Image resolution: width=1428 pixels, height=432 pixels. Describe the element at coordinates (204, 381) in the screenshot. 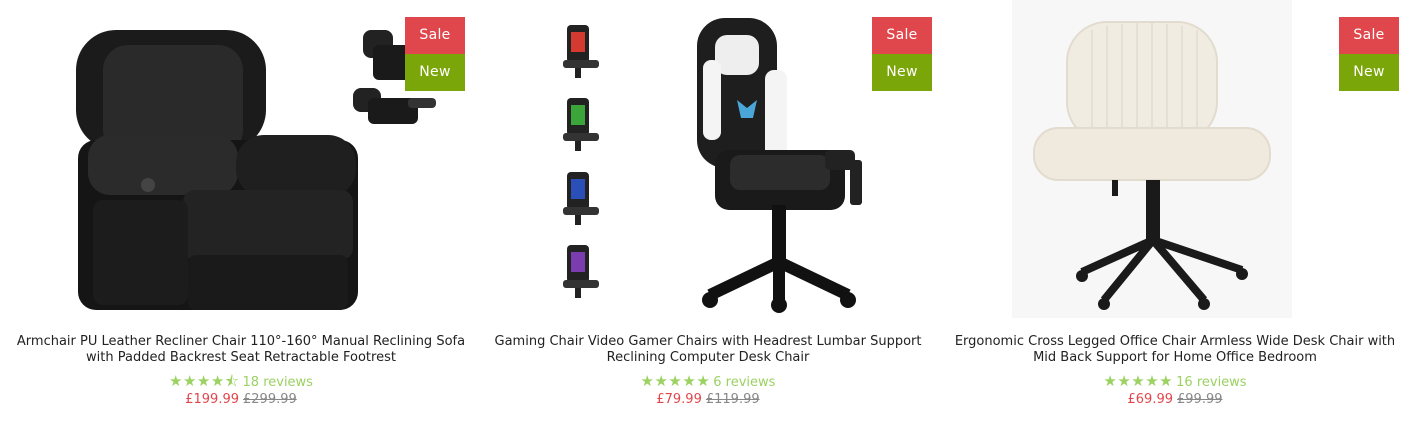

I see `star-rating-icon: ★★★★⯪` at that location.